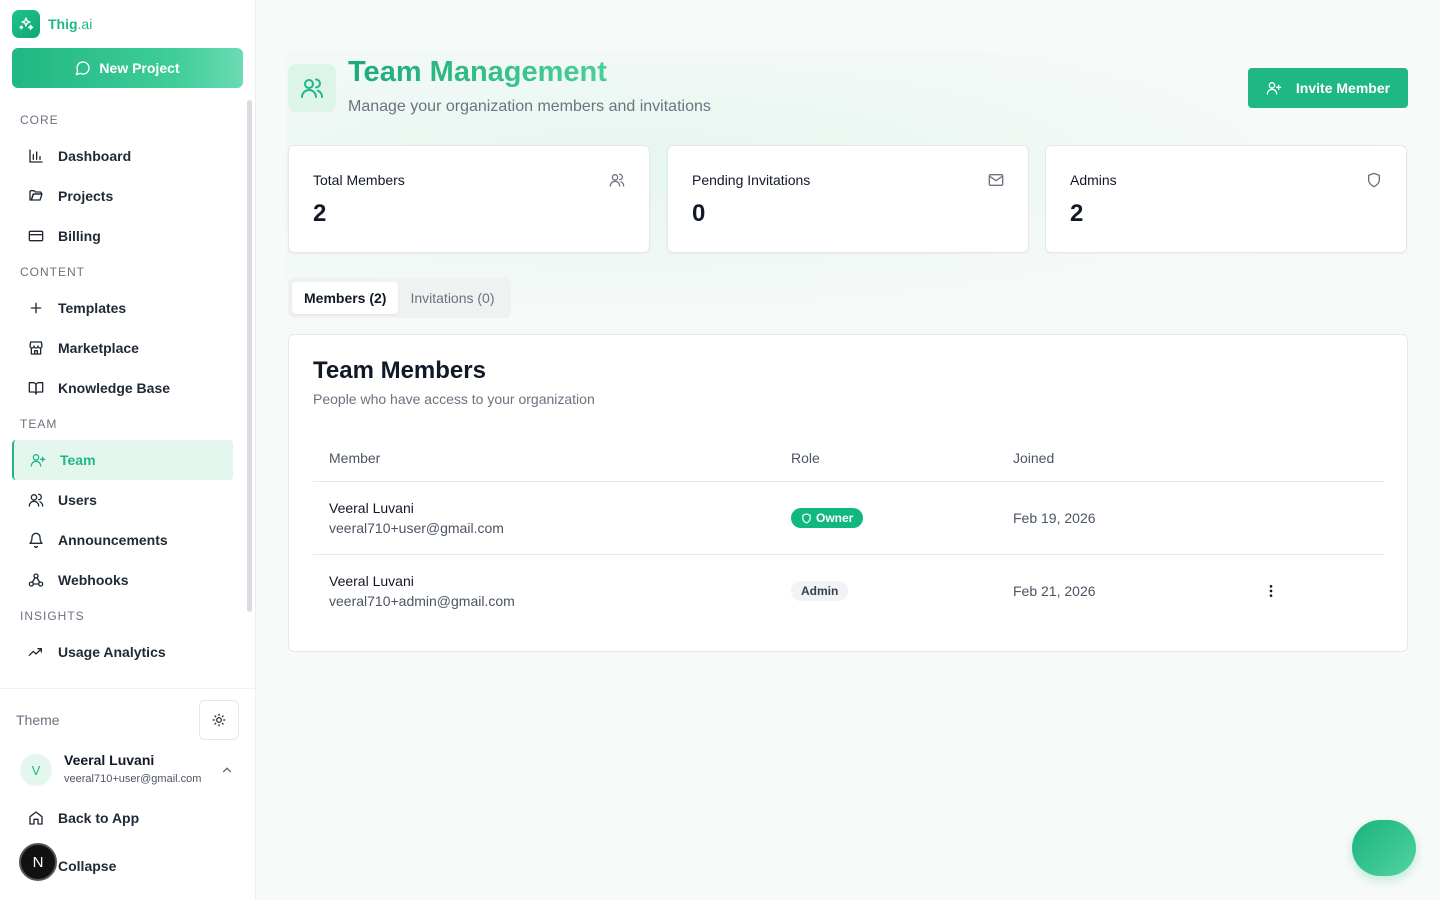 Image resolution: width=1440 pixels, height=900 pixels. Describe the element at coordinates (399, 370) in the screenshot. I see `panel-title: Team Members` at that location.